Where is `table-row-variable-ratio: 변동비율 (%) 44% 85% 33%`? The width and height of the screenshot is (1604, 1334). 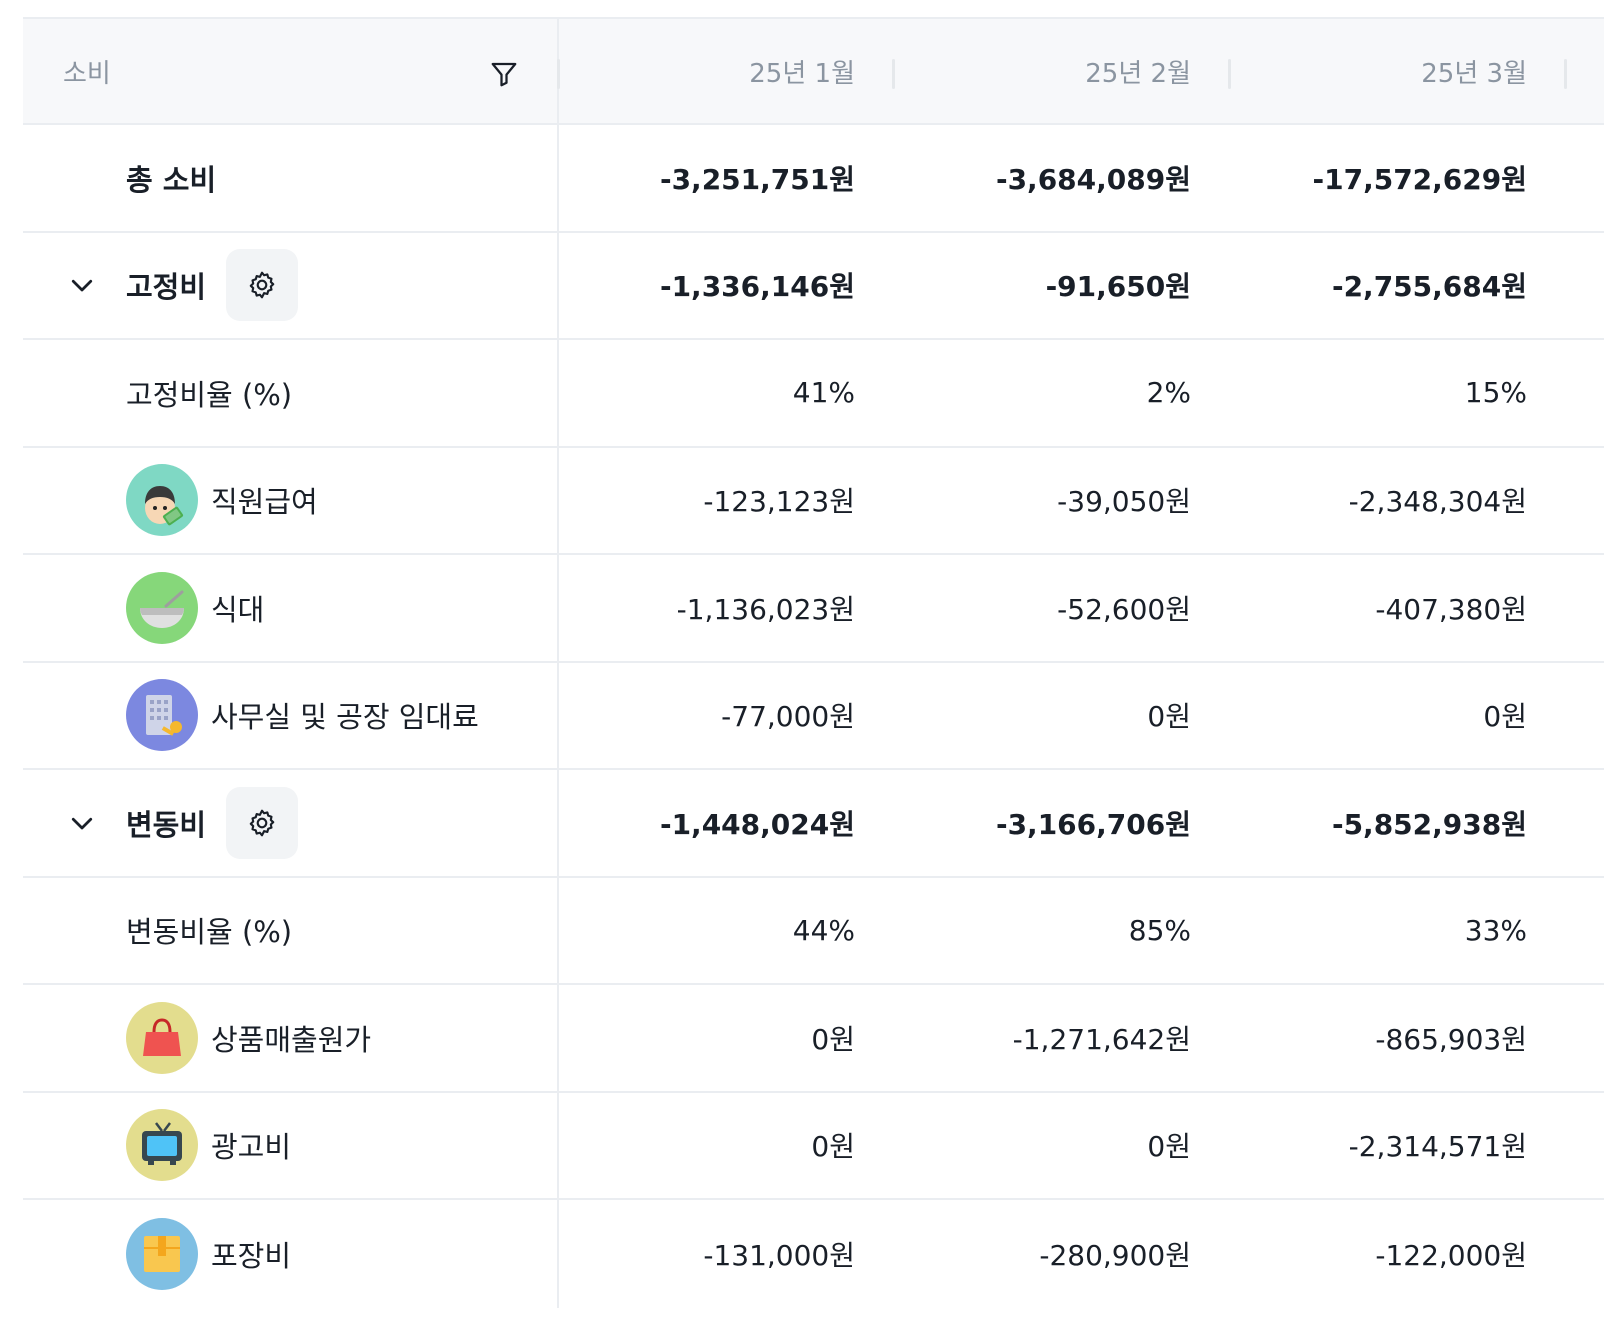 table-row-variable-ratio: 변동비율 (%) 44% 85% 33% is located at coordinates (813, 931).